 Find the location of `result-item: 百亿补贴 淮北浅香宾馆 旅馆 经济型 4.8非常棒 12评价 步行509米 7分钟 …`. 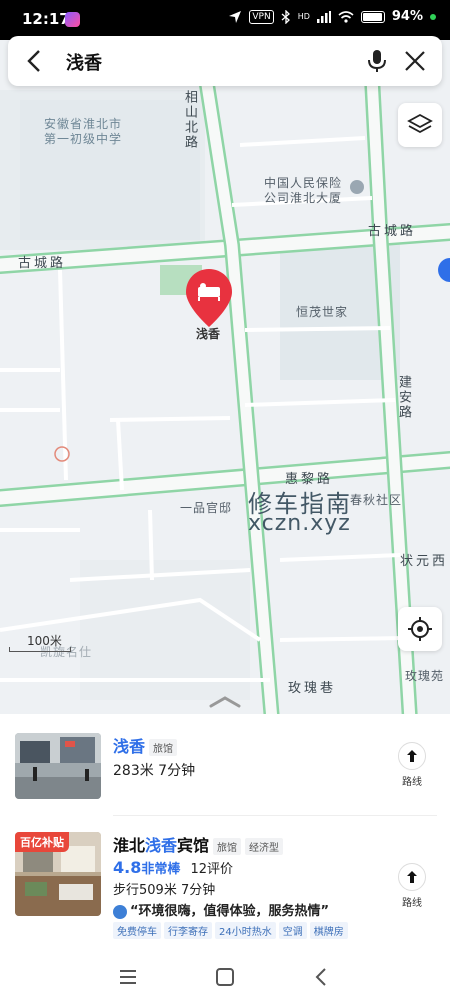

result-item: 百亿补贴 淮北浅香宾馆 旅馆 经济型 4.8非常棒 12评价 步行509米 7分钟 … is located at coordinates (225, 890).